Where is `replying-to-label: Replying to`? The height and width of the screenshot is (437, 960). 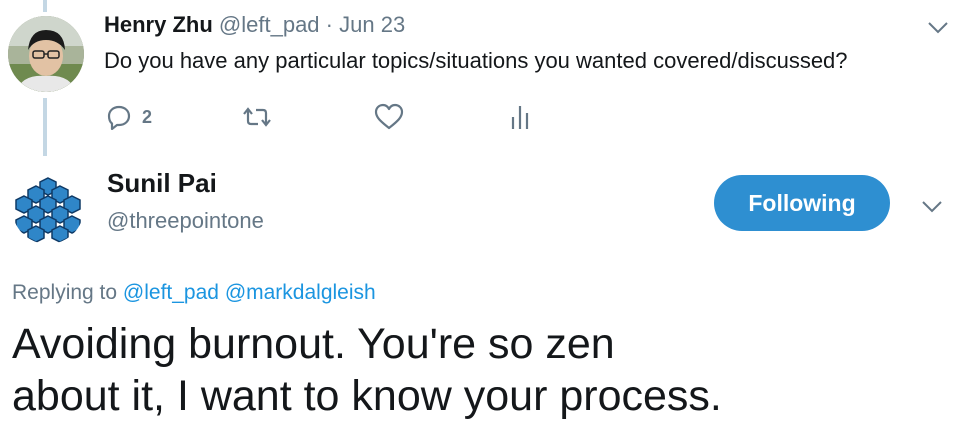 replying-to-label: Replying to is located at coordinates (65, 292).